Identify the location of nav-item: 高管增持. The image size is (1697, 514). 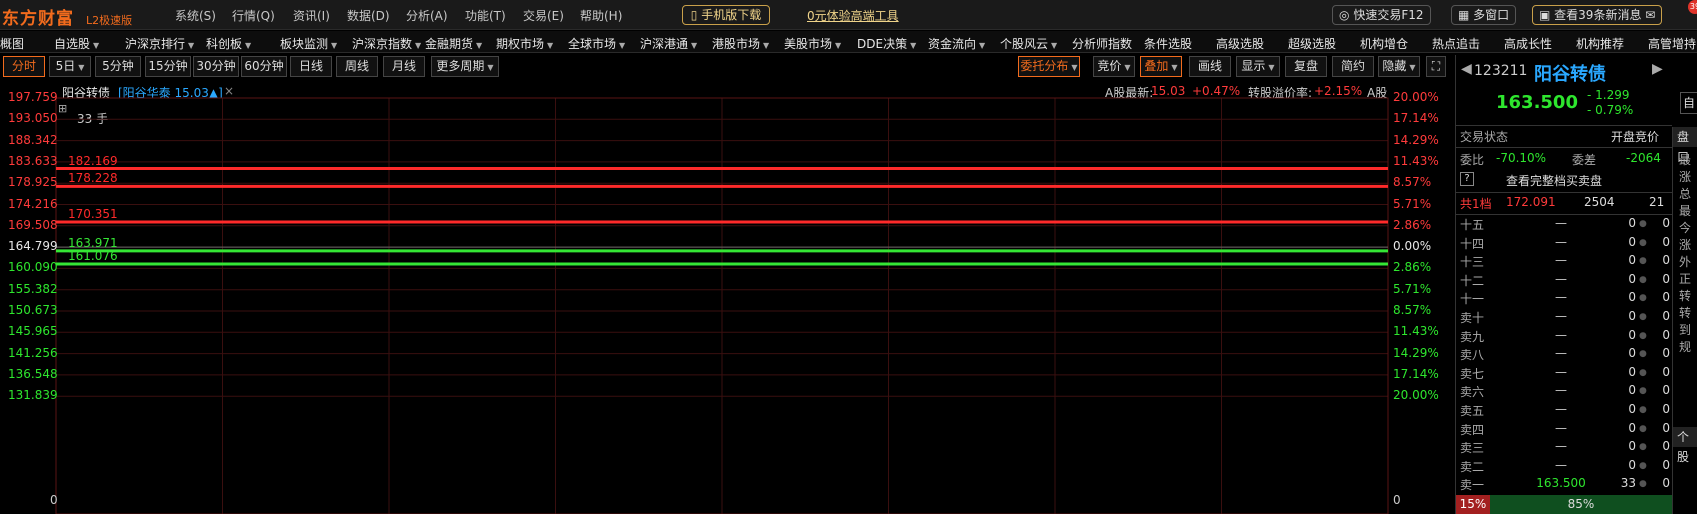
(1672, 43).